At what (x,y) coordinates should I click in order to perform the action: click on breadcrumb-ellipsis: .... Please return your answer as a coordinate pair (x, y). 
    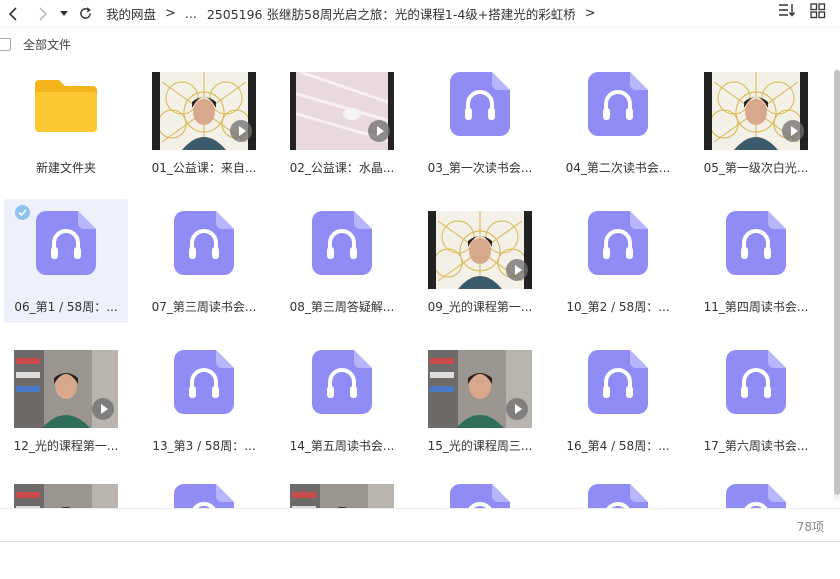
    Looking at the image, I should click on (191, 13).